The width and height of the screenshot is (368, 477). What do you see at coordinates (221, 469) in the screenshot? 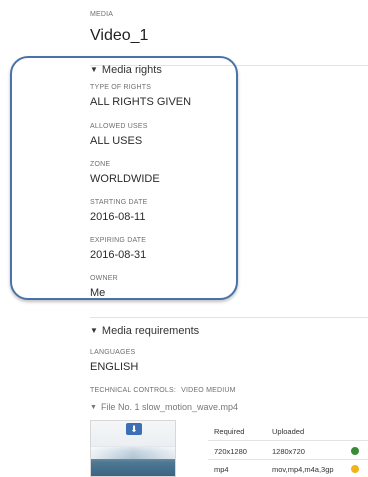
I see `table-row-2-required: mp4` at bounding box center [221, 469].